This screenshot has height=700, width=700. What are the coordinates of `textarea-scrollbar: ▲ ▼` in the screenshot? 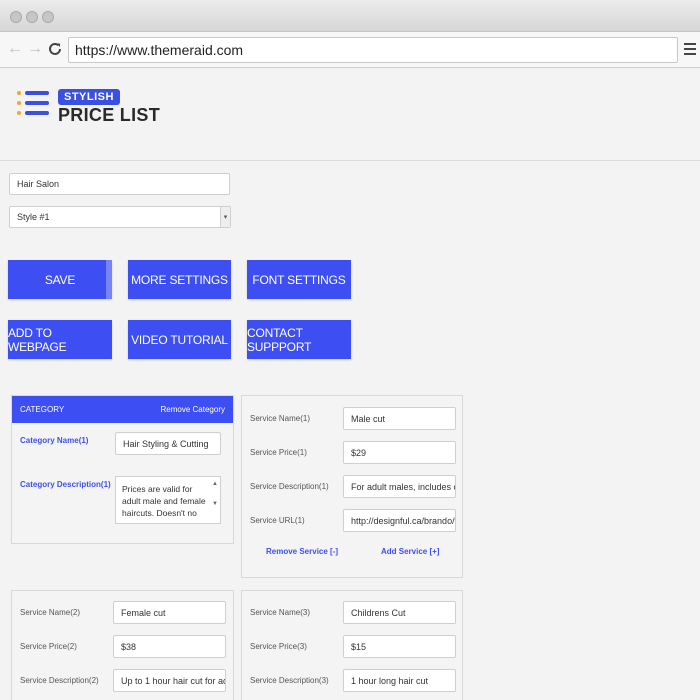 It's located at (215, 499).